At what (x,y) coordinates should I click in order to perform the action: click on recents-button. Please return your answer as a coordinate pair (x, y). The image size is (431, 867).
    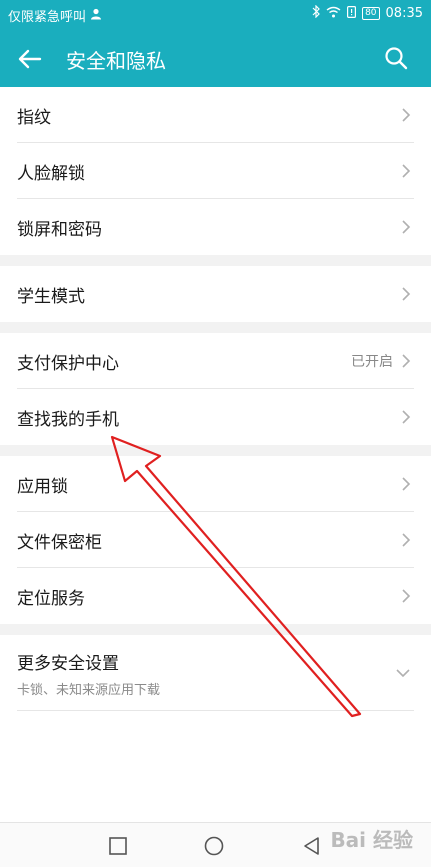
    Looking at the image, I should click on (118, 846).